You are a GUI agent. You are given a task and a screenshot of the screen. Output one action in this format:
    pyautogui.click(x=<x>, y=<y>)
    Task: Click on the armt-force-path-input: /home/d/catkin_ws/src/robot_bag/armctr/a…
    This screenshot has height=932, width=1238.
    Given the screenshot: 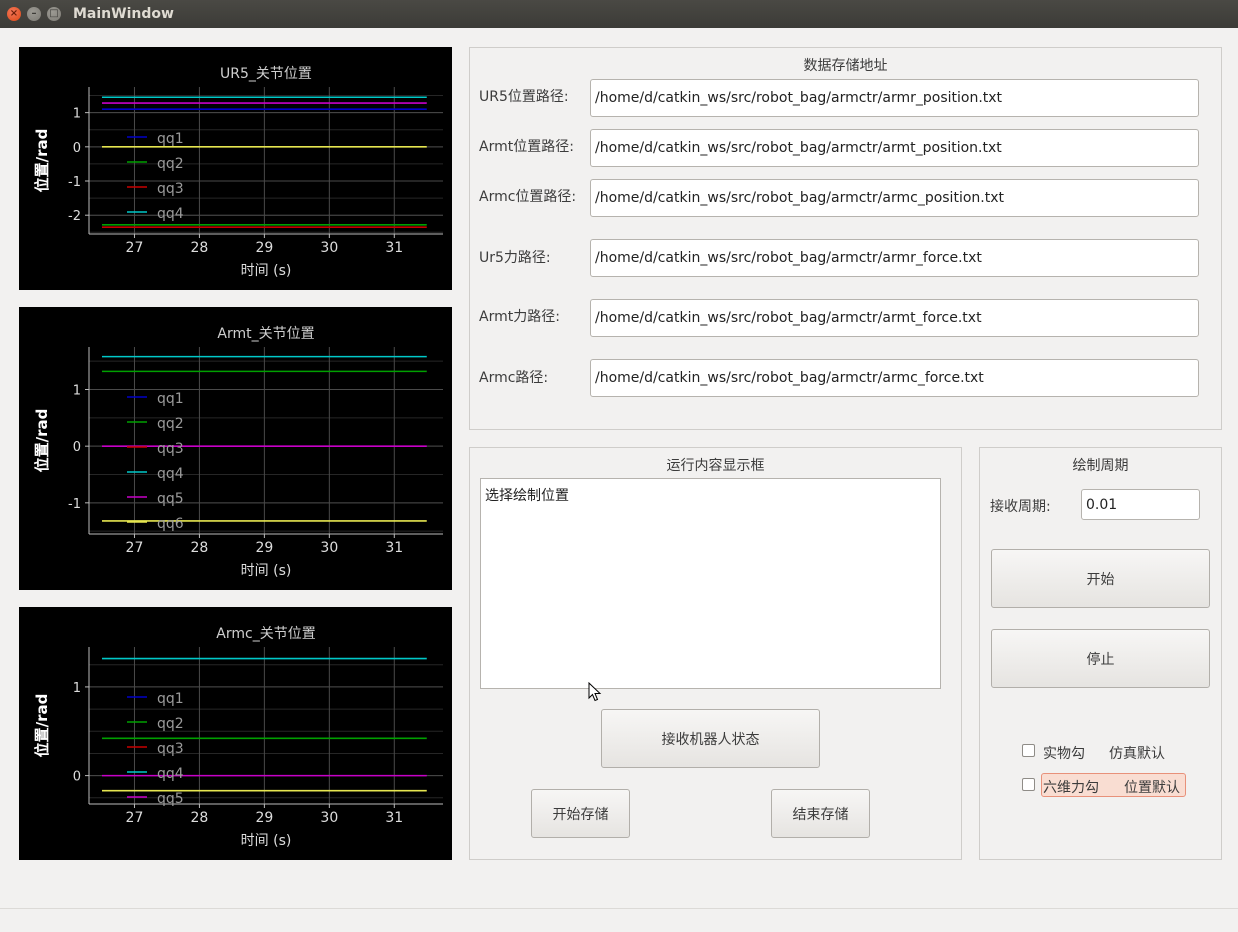 What is the action you would take?
    pyautogui.click(x=894, y=318)
    